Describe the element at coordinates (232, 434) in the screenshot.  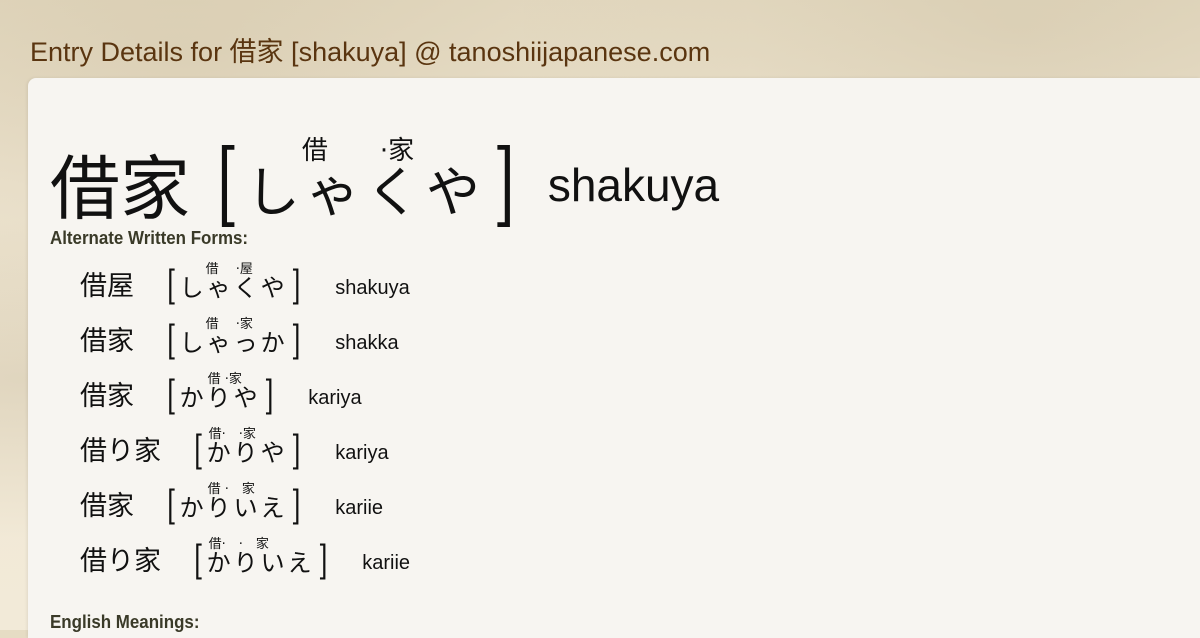
I see `alternate-furigana: 借· ·家` at that location.